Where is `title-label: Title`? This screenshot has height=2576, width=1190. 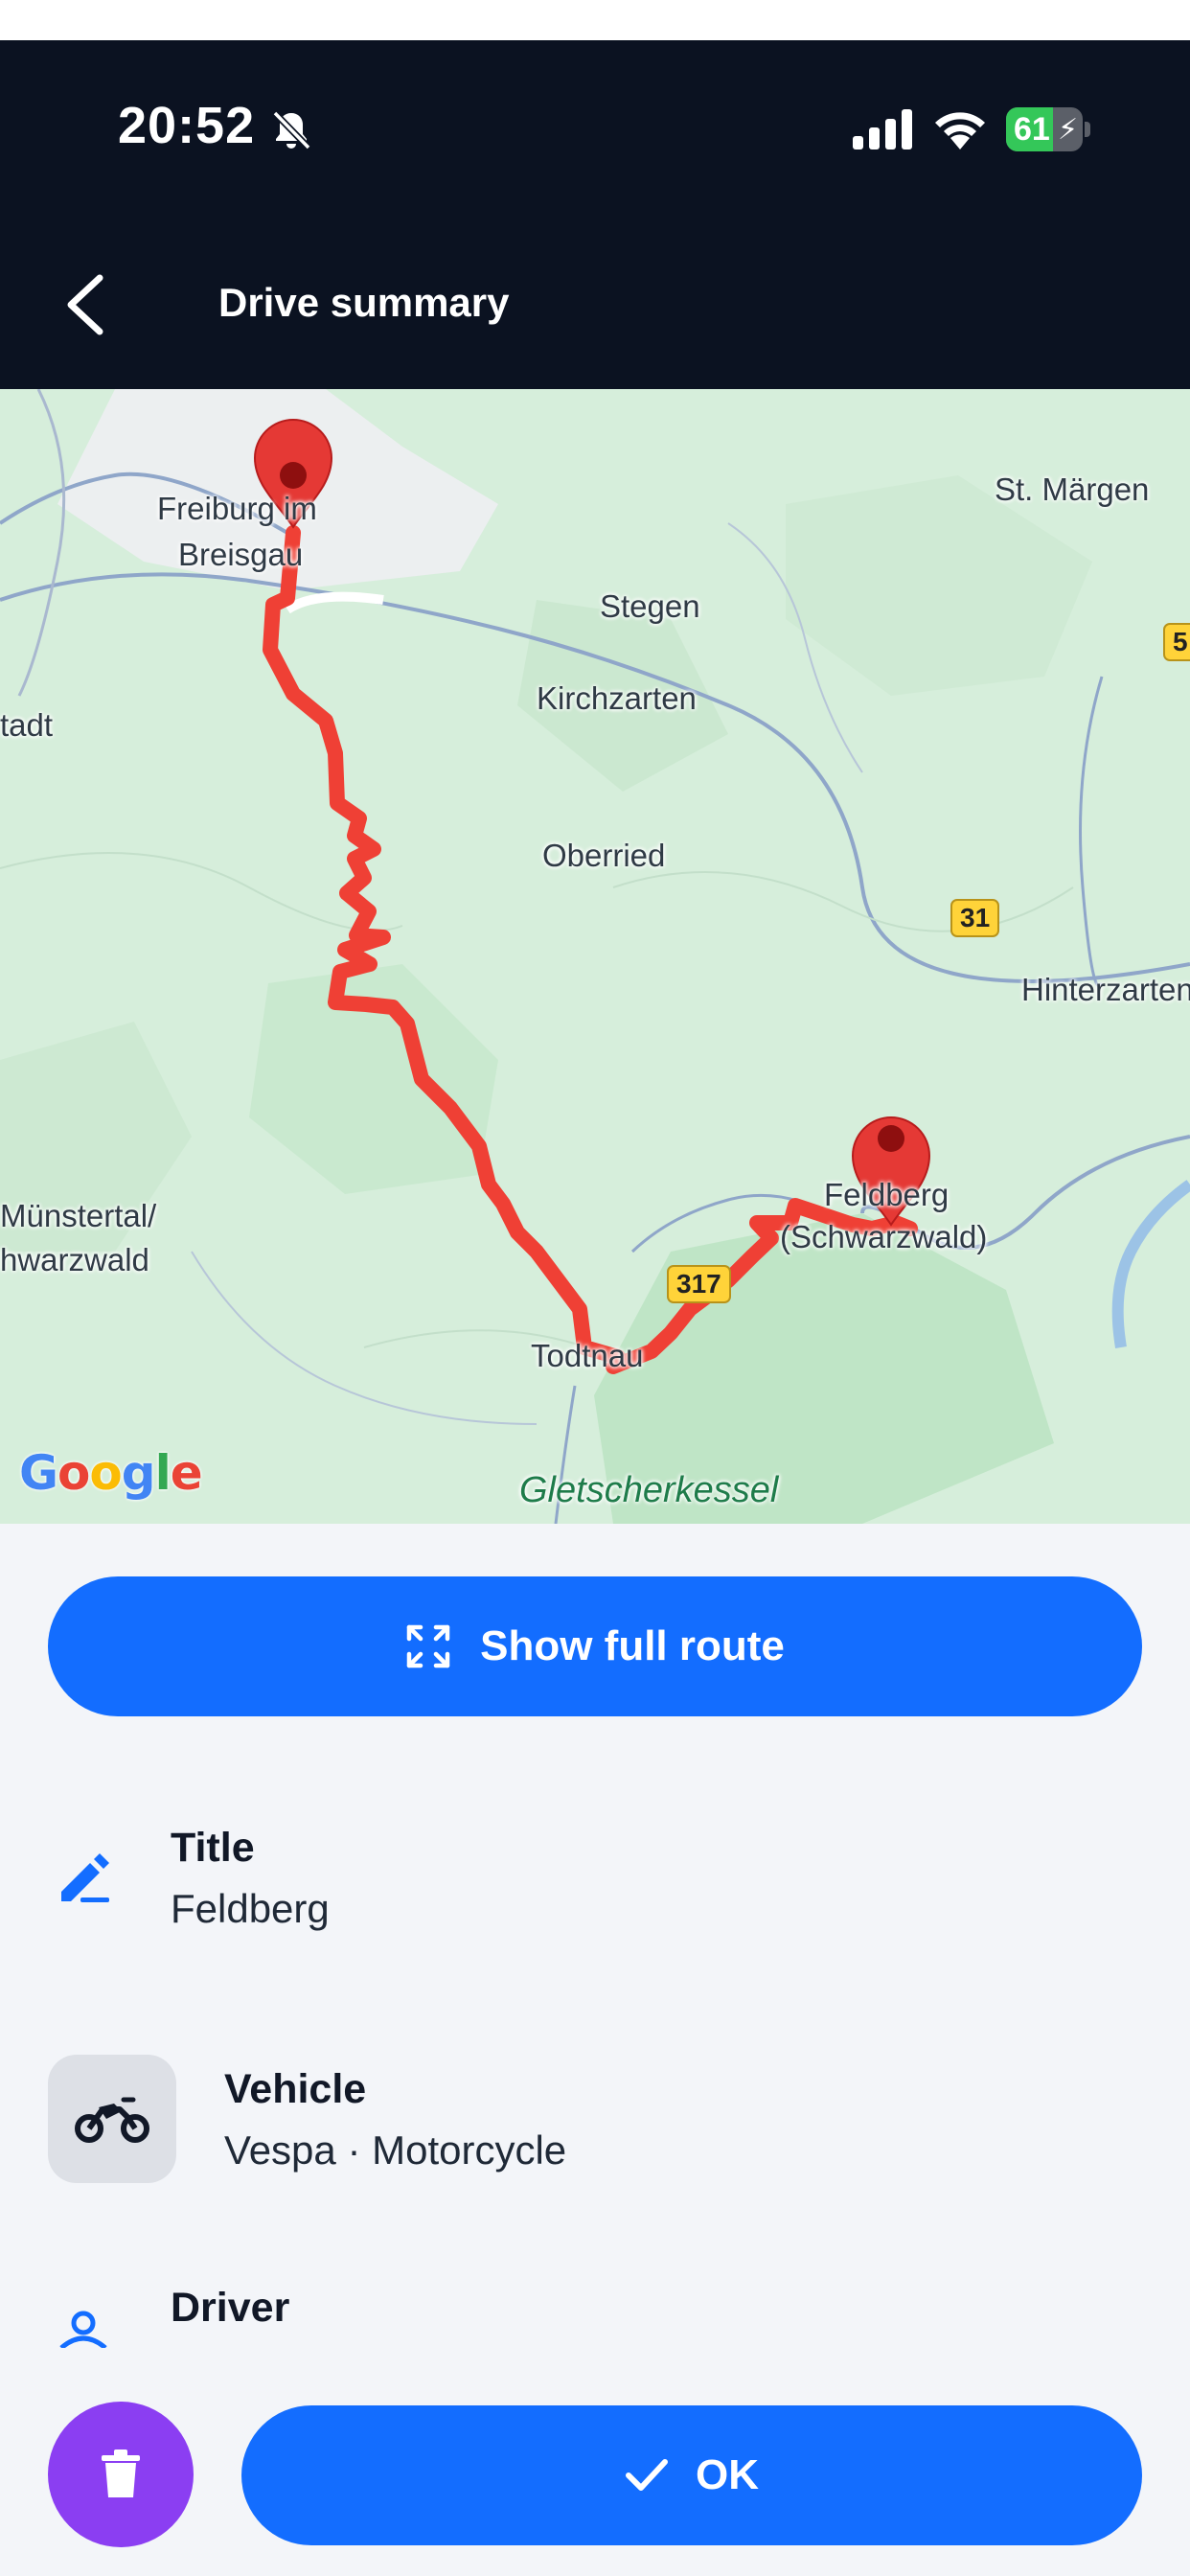
title-label: Title is located at coordinates (213, 1848).